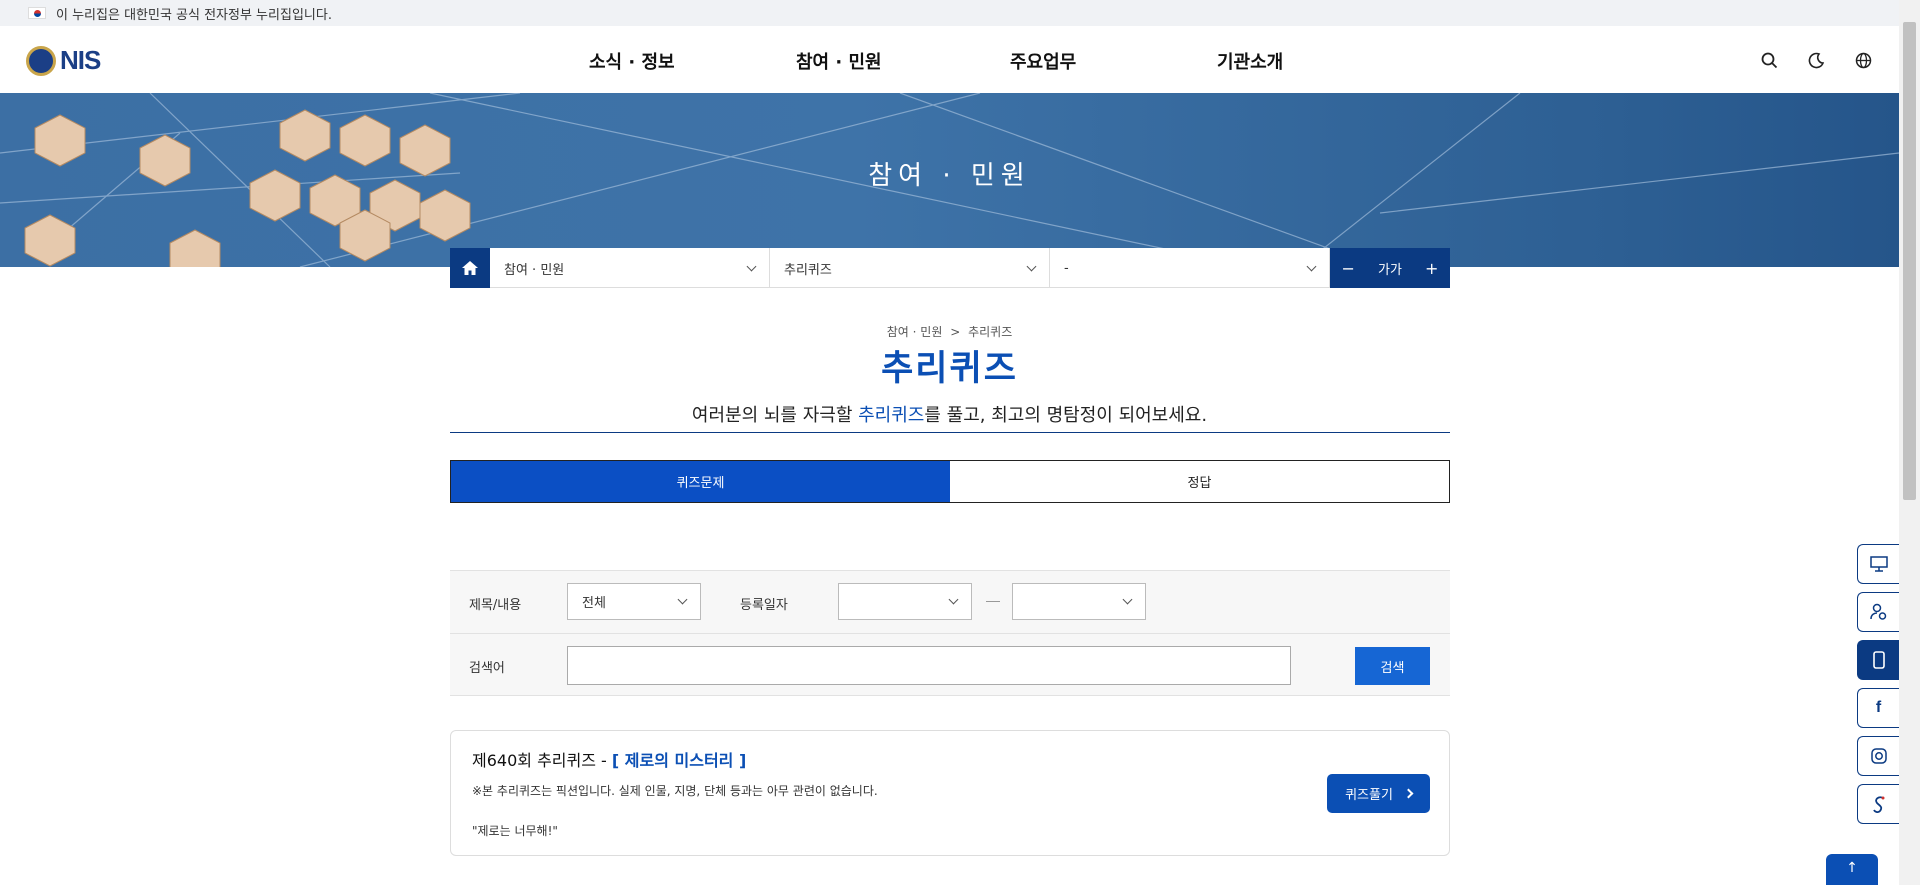 The width and height of the screenshot is (1920, 885). I want to click on globe-icon, so click(1863, 60).